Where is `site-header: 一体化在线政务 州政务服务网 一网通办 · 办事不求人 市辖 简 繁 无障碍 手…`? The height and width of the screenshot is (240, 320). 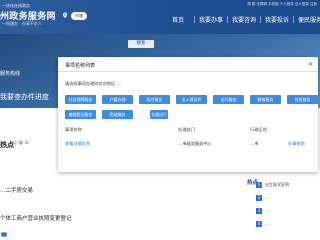 site-header: 一体化在线政务 州政务服务网 一网通办 · 办事不求人 市辖 简 繁 无障碍 手… is located at coordinates (160, 17).